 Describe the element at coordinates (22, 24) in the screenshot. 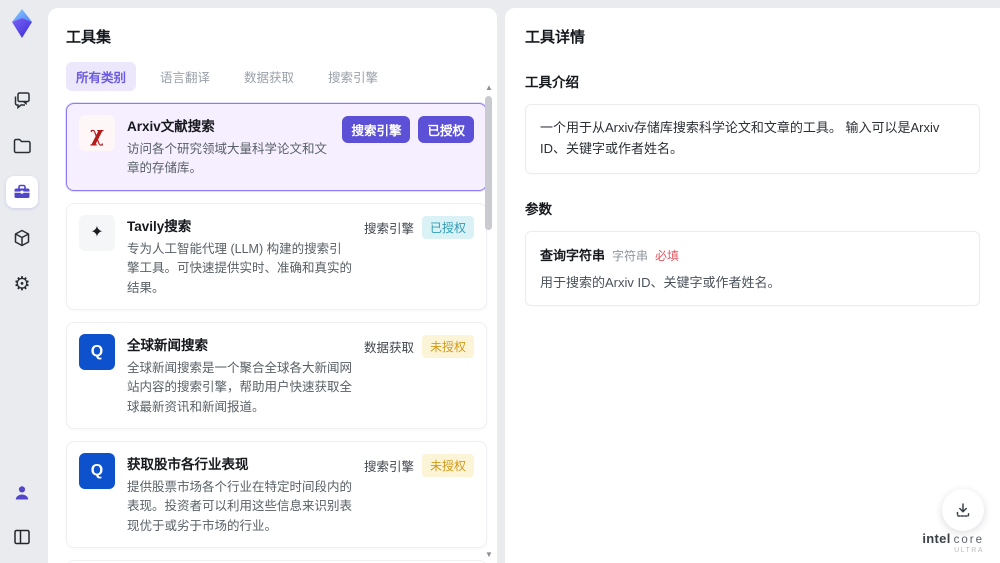

I see `app-logo-icon` at that location.